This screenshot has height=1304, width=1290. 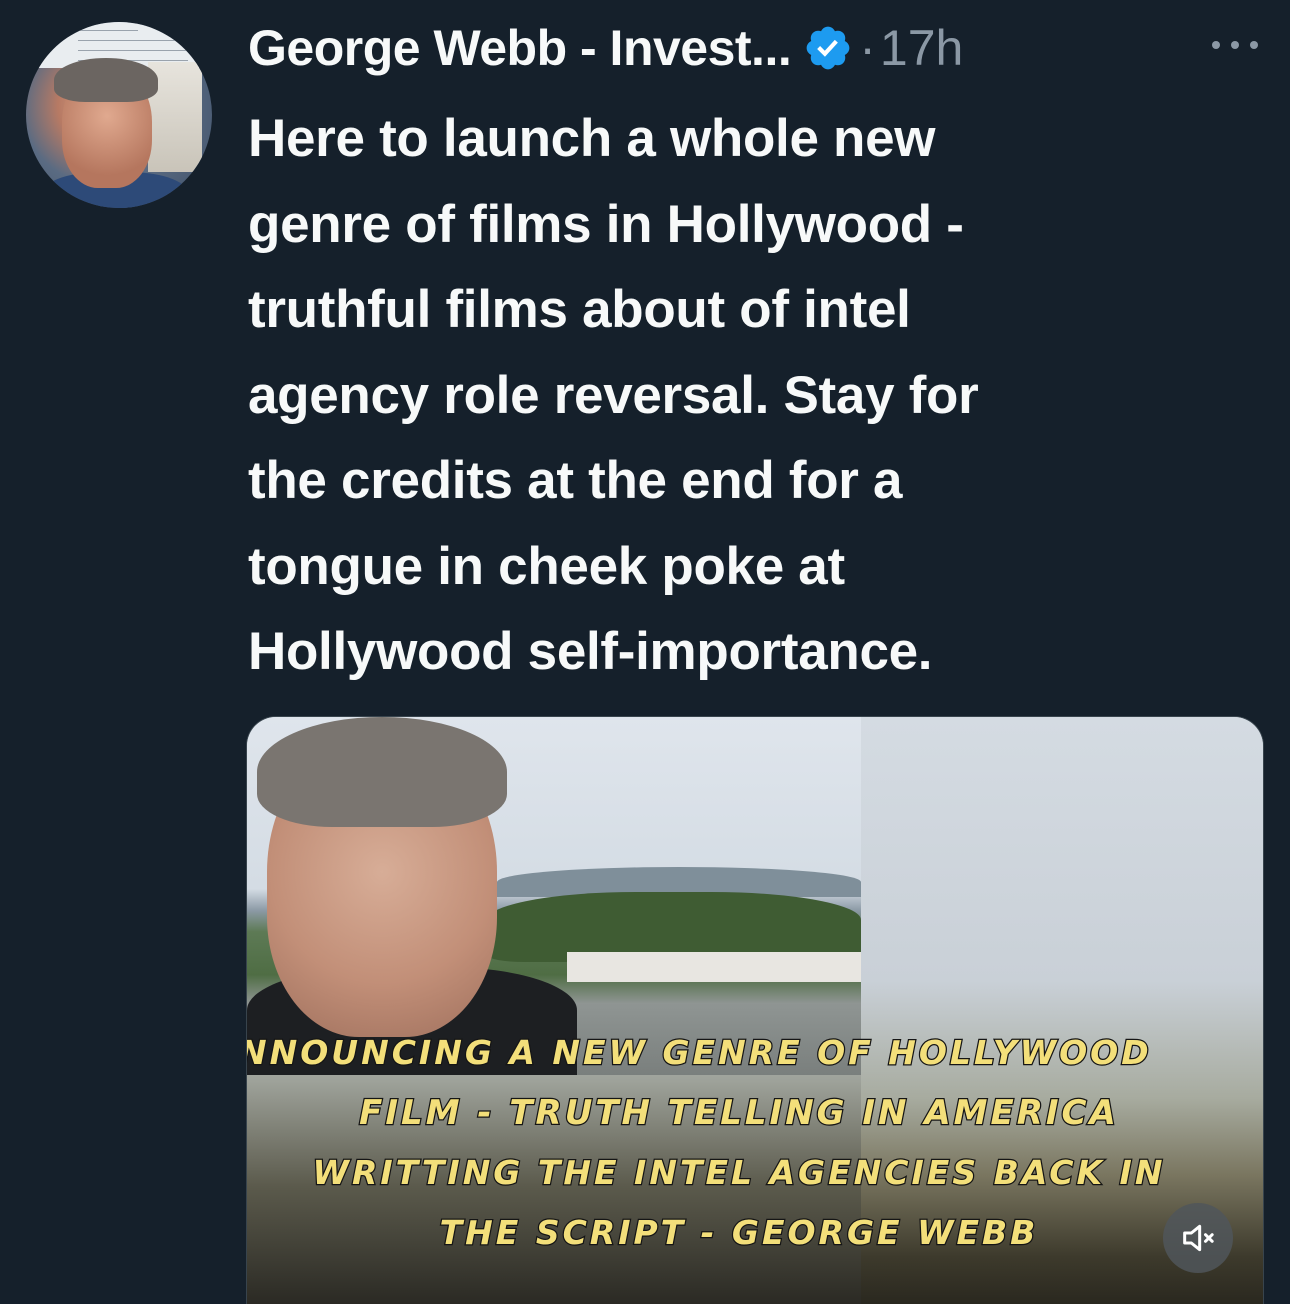 I want to click on video-caption-line: Film - Truth telling In America, so click(x=738, y=1113).